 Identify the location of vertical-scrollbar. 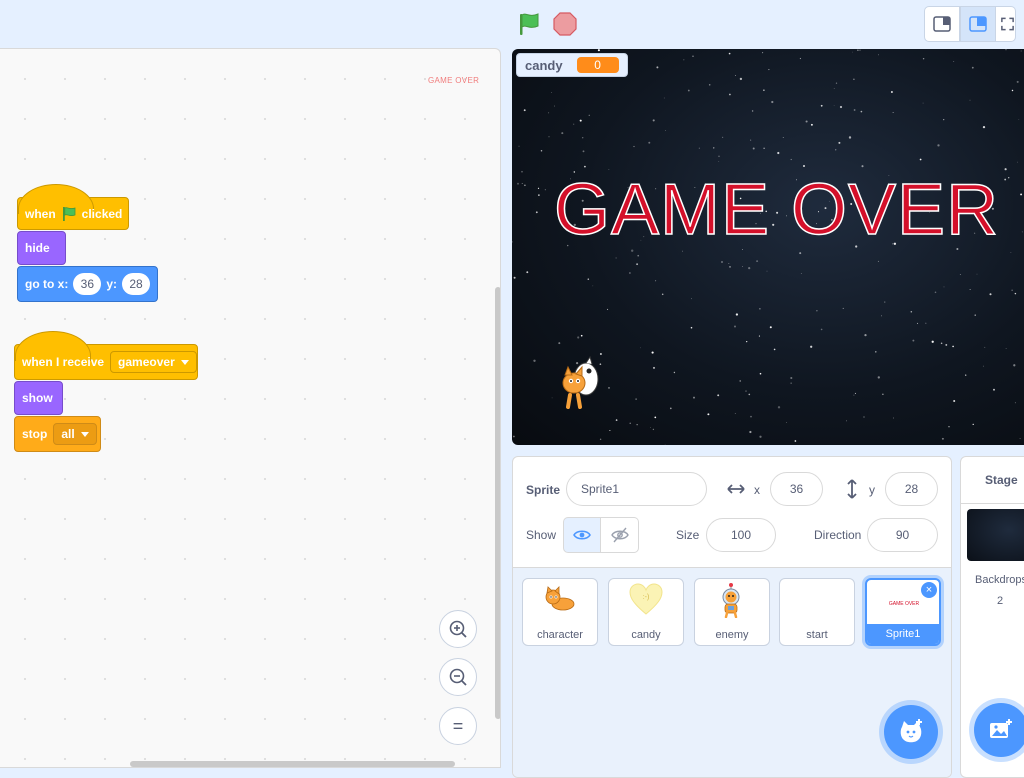
(497, 503).